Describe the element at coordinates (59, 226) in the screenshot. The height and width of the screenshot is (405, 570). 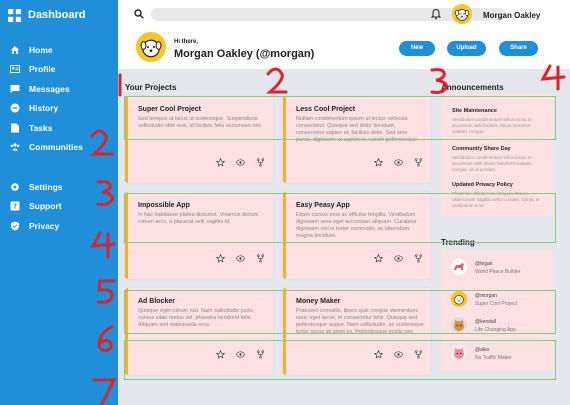
I see `sidebar-item-privacy: Privacy` at that location.